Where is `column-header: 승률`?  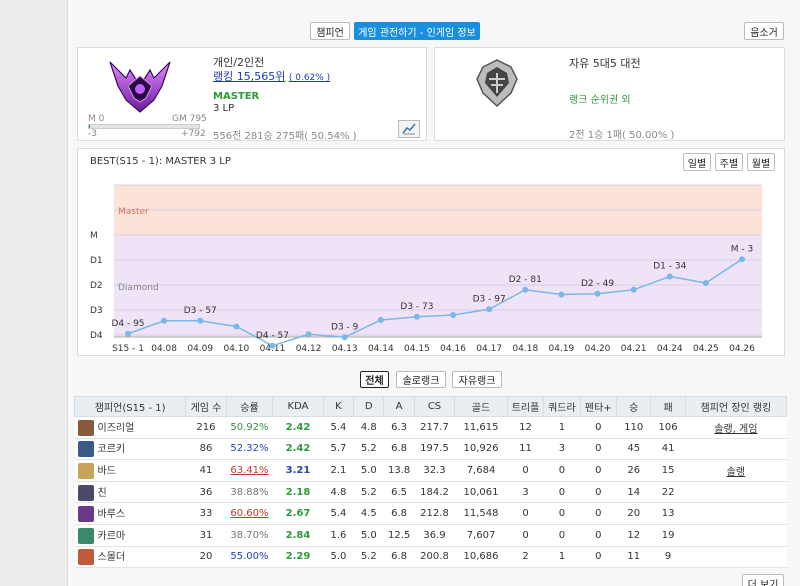
column-header: 승률 is located at coordinates (249, 406).